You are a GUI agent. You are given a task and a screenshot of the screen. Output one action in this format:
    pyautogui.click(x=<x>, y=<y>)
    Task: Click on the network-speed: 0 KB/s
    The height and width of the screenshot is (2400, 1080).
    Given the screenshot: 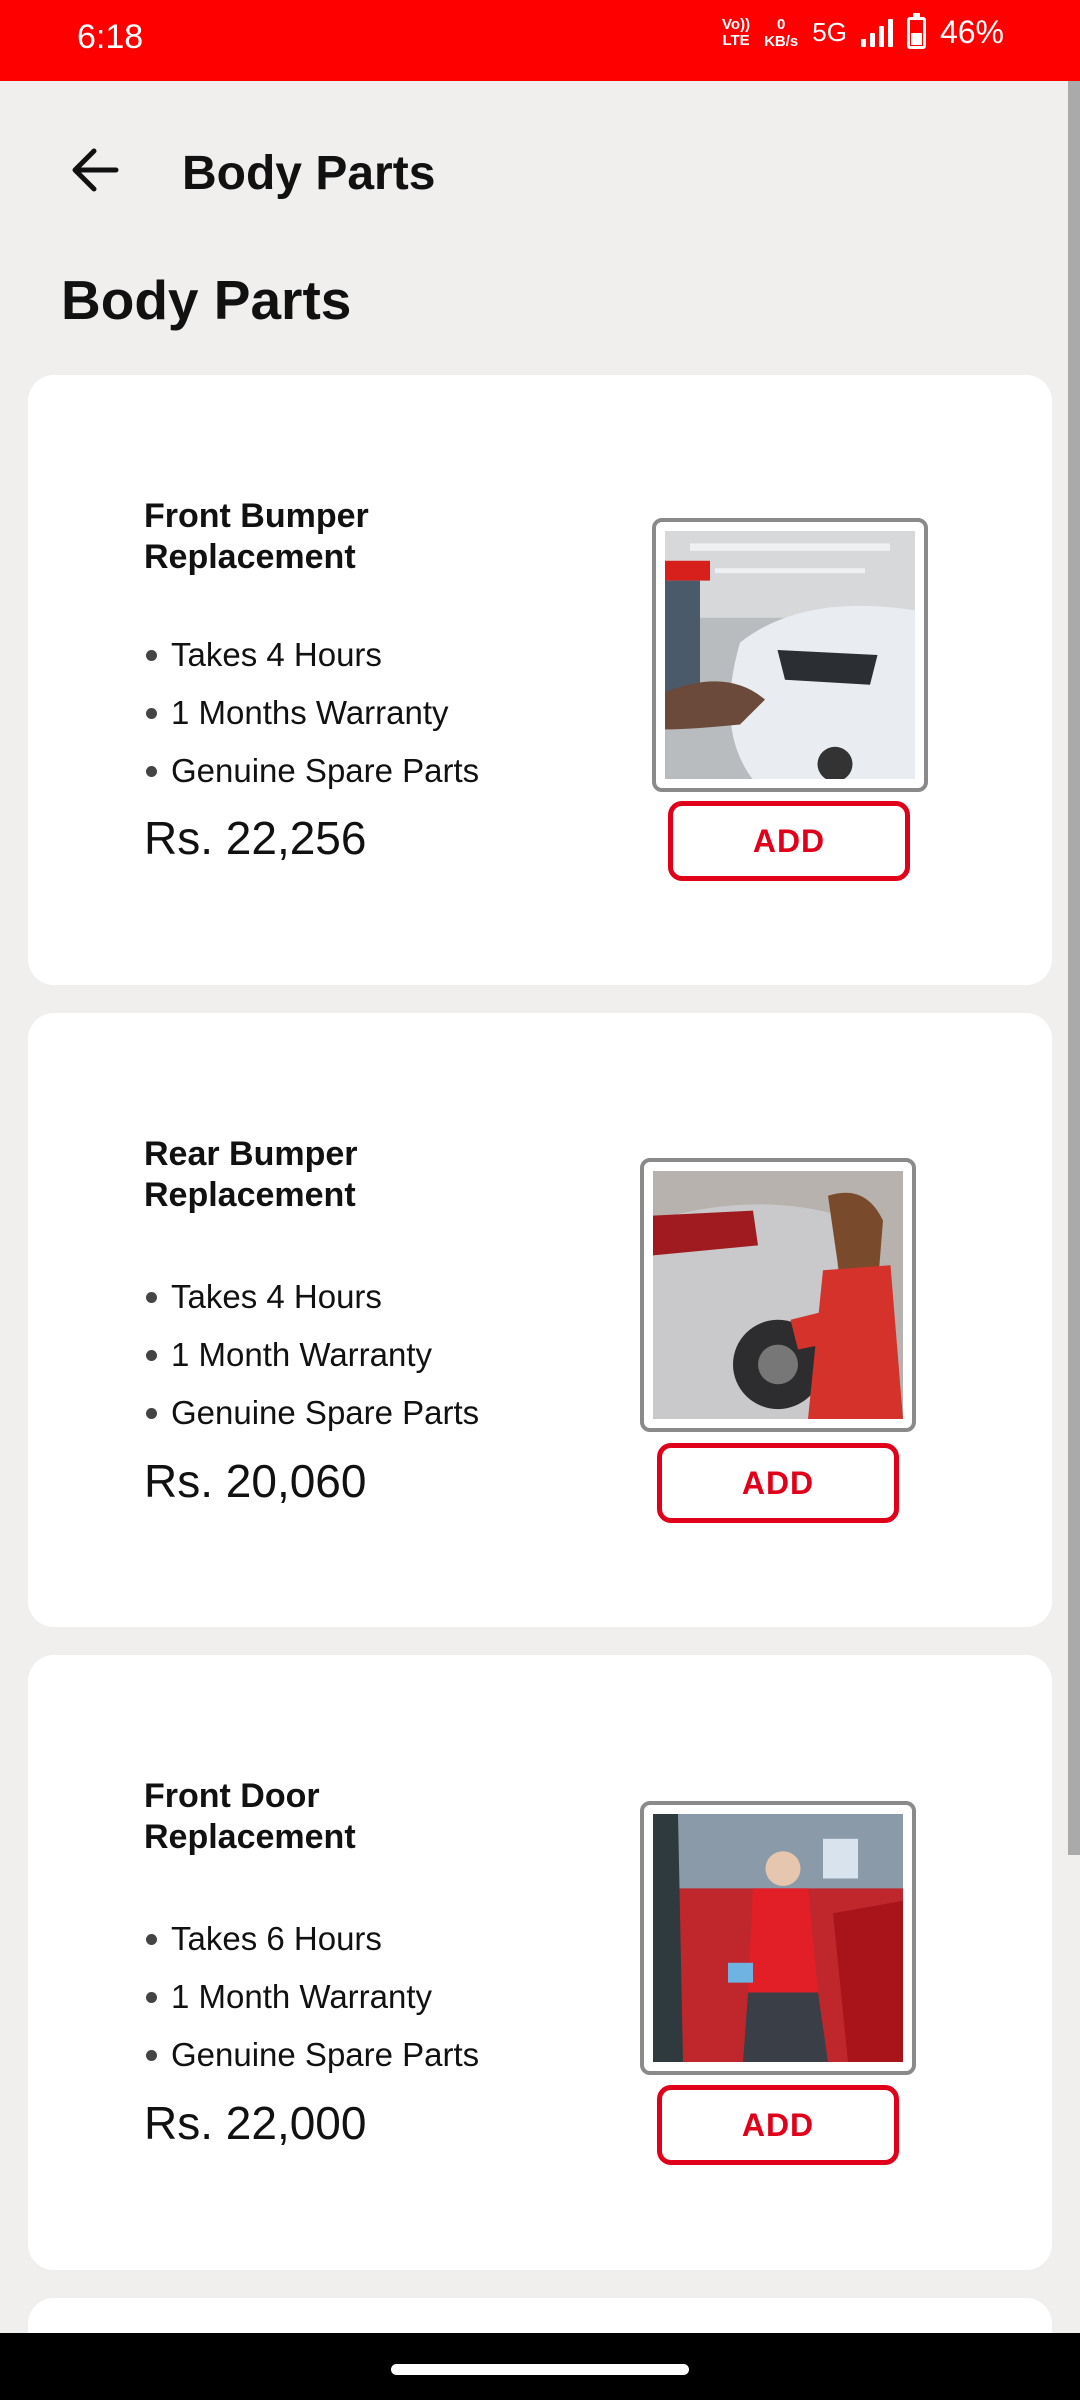 What is the action you would take?
    pyautogui.click(x=781, y=33)
    